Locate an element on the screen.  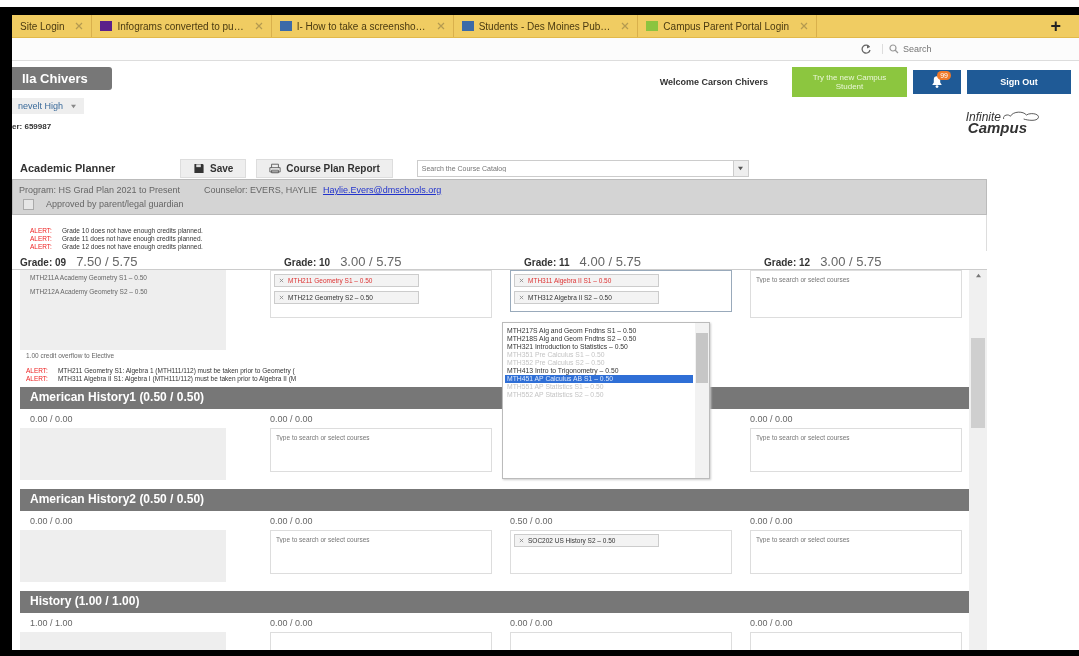
cell-credits: 0.50 / 0.00 is located at coordinates (531, 521).